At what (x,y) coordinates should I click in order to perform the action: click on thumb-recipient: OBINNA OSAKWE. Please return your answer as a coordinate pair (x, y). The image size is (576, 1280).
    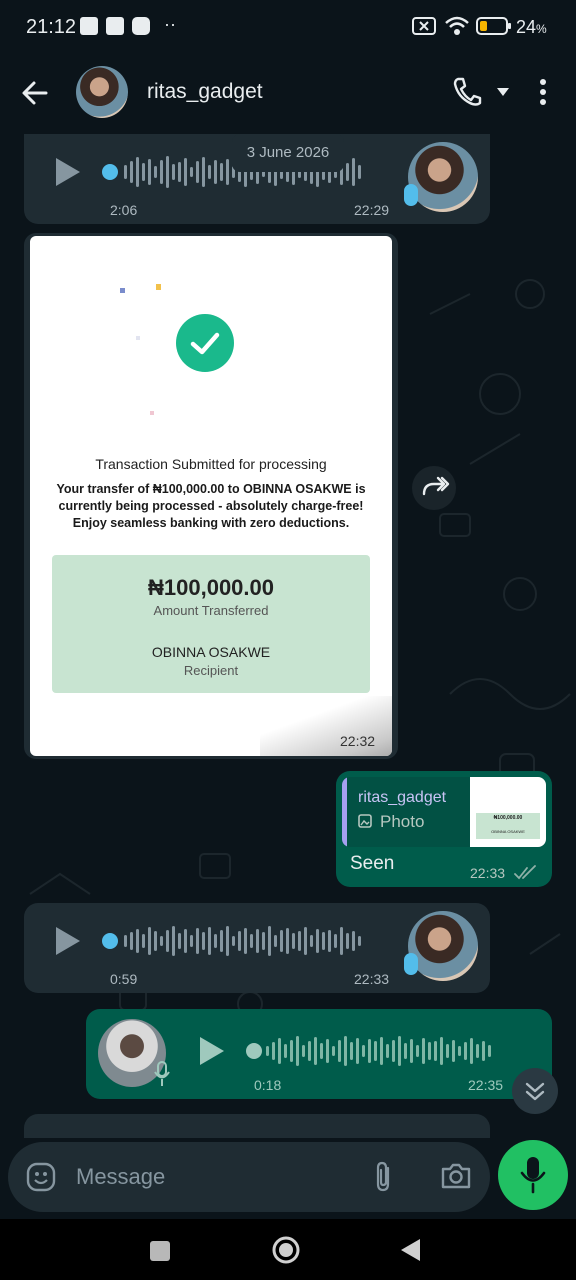
    Looking at the image, I should click on (508, 831).